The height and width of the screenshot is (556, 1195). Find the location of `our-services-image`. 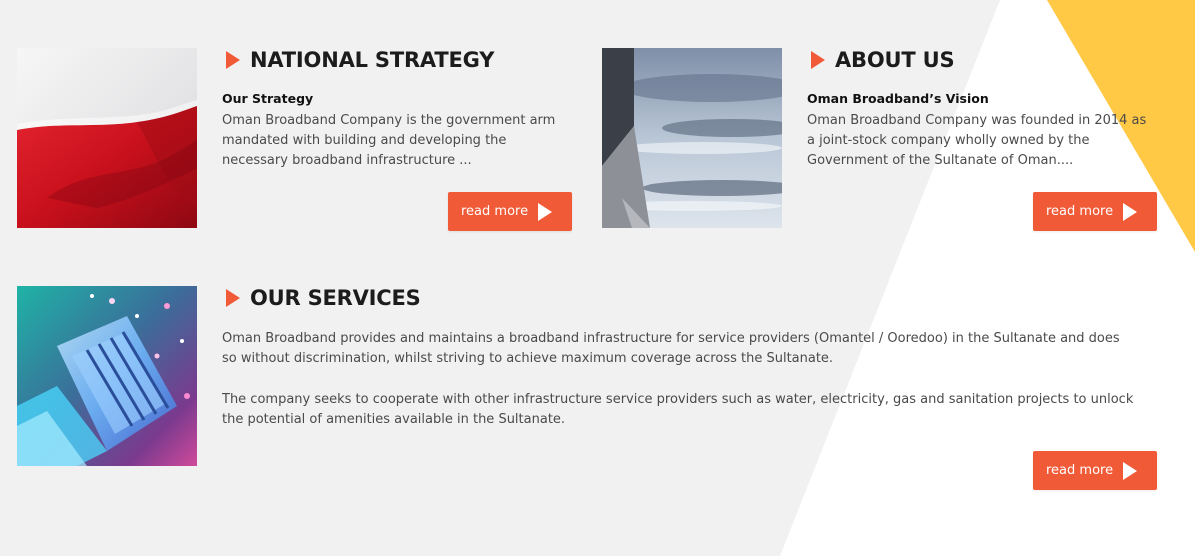

our-services-image is located at coordinates (107, 376).